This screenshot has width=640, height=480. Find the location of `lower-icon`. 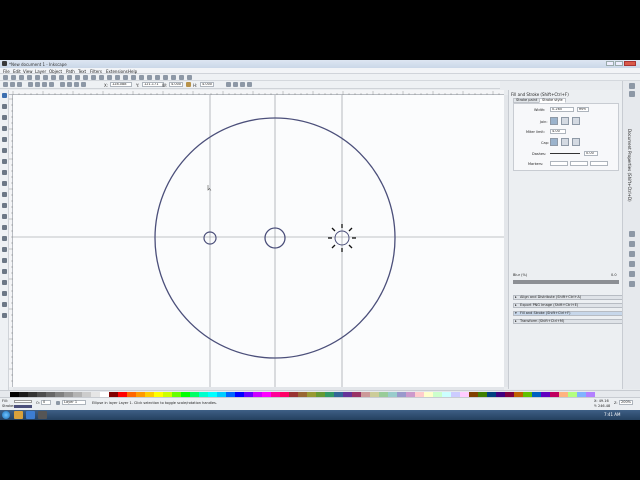

lower-icon is located at coordinates (76, 84).